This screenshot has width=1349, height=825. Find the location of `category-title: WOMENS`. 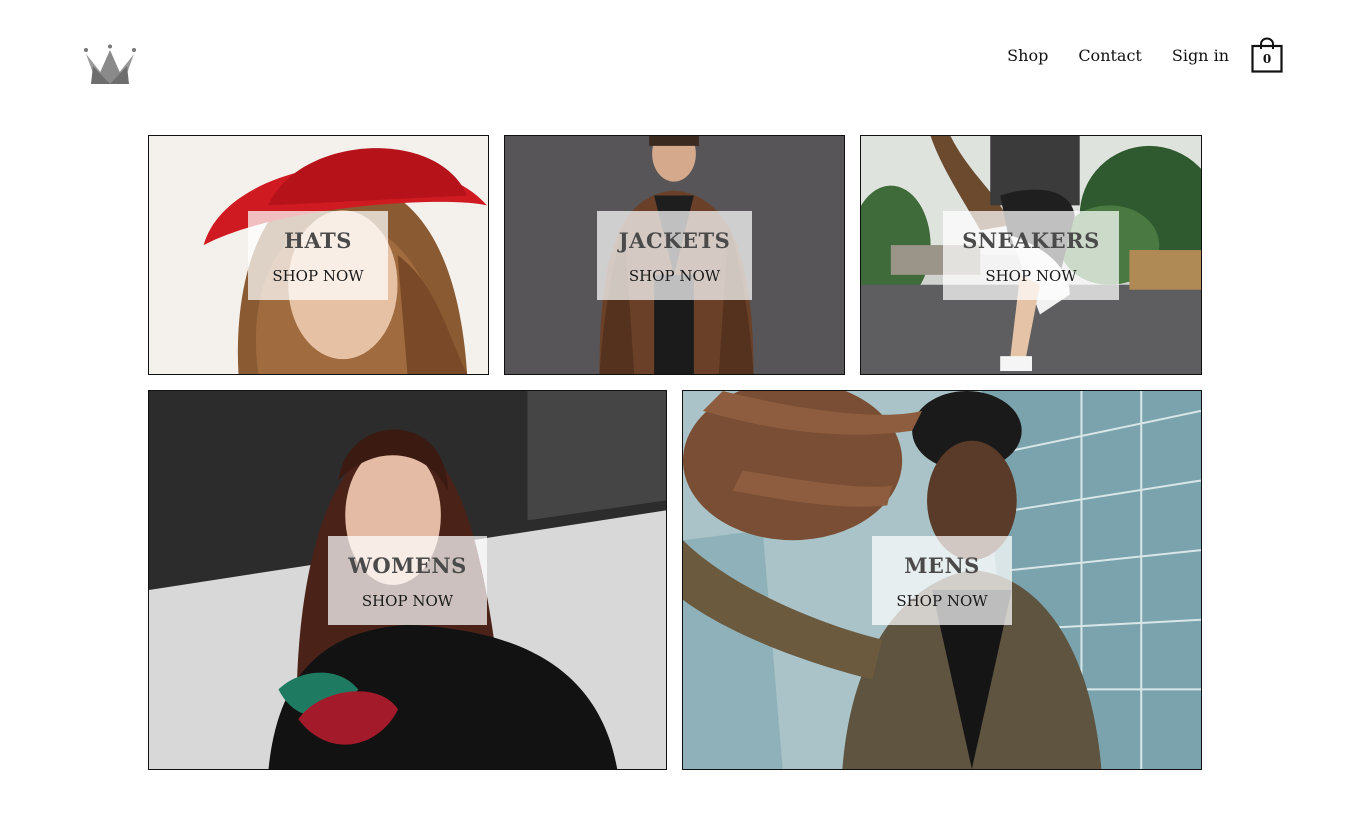

category-title: WOMENS is located at coordinates (407, 565).